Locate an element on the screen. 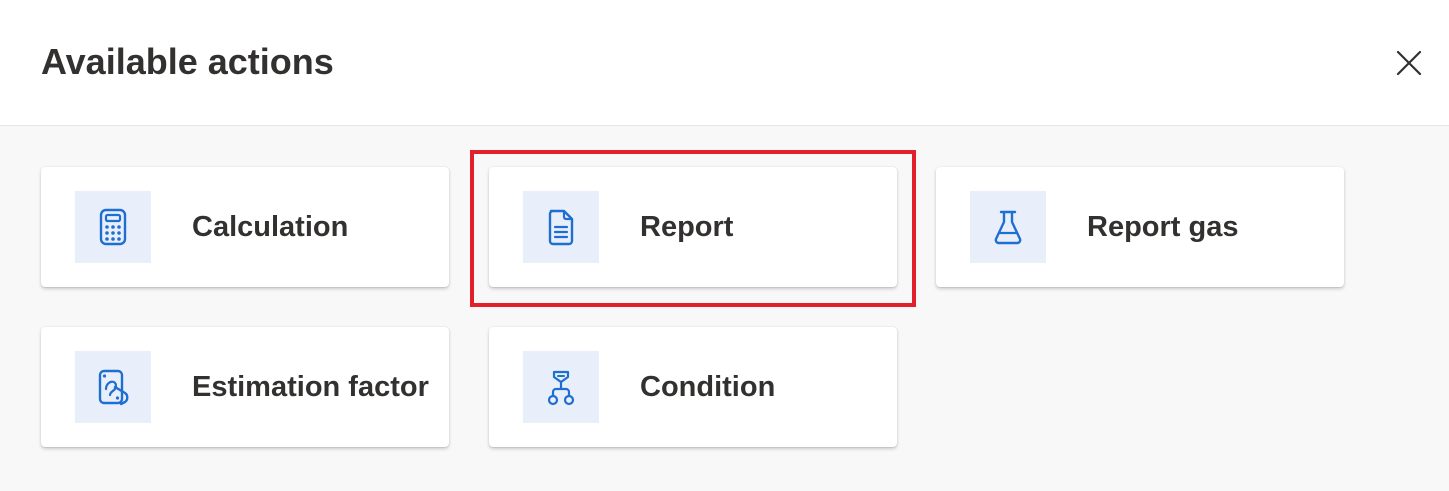  action-card-calculation: Calculation is located at coordinates (245, 227).